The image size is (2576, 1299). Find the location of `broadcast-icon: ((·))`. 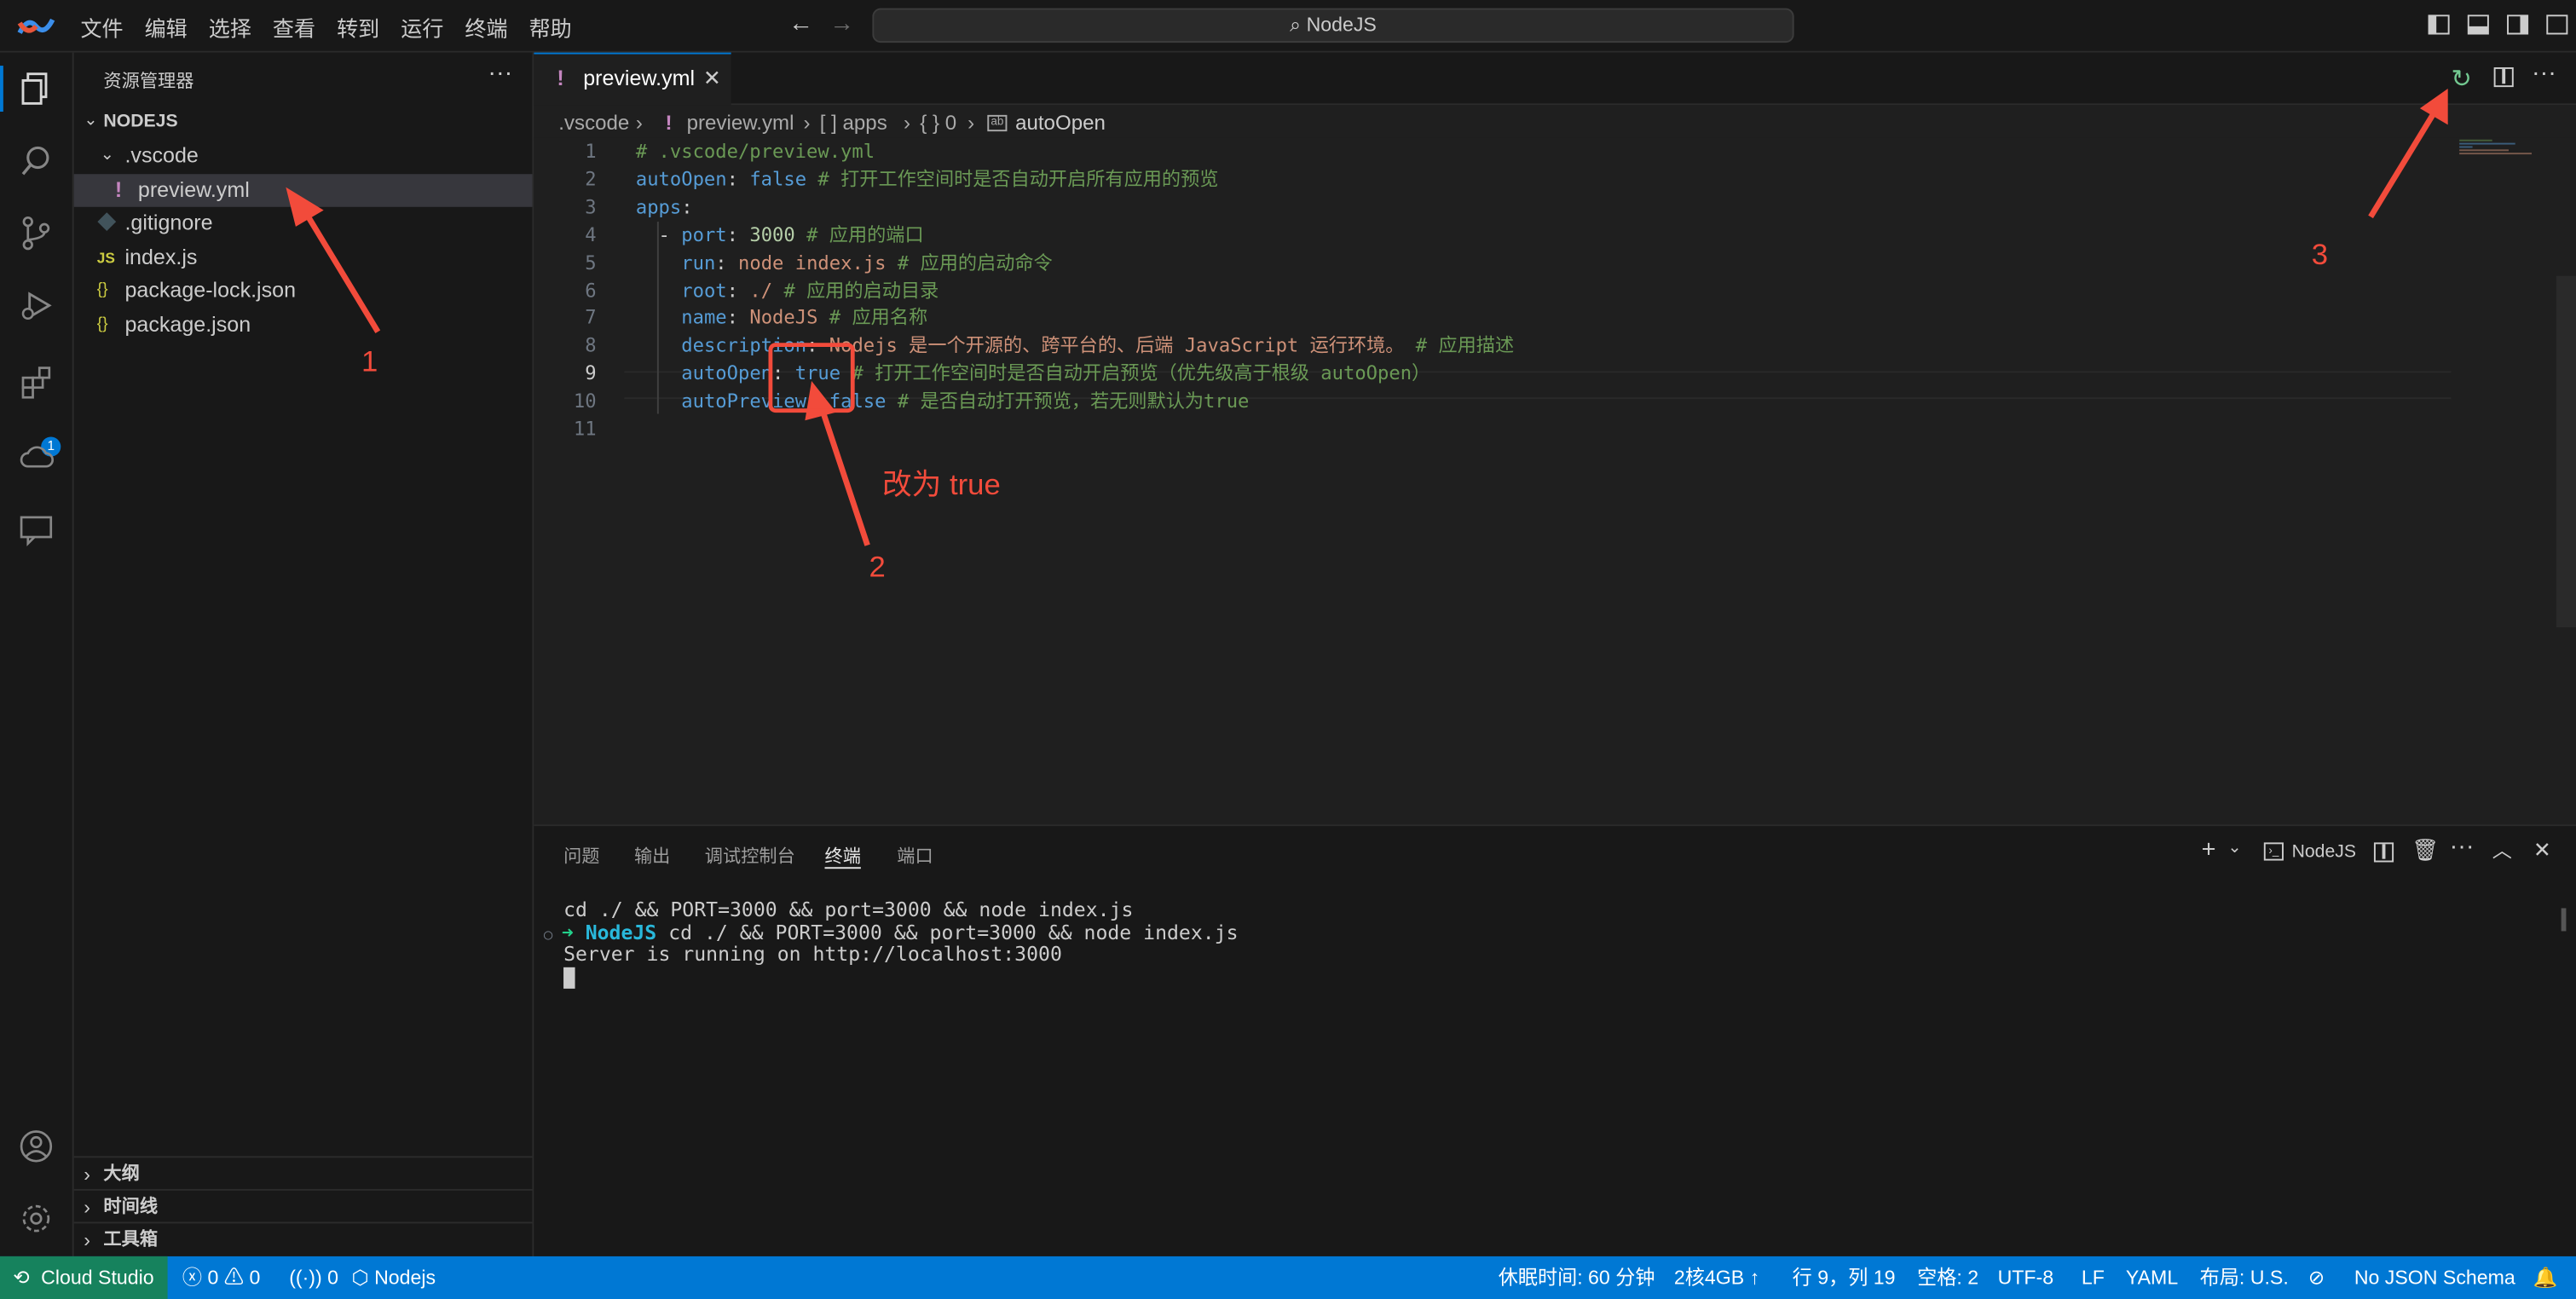

broadcast-icon: ((·)) is located at coordinates (305, 1278).